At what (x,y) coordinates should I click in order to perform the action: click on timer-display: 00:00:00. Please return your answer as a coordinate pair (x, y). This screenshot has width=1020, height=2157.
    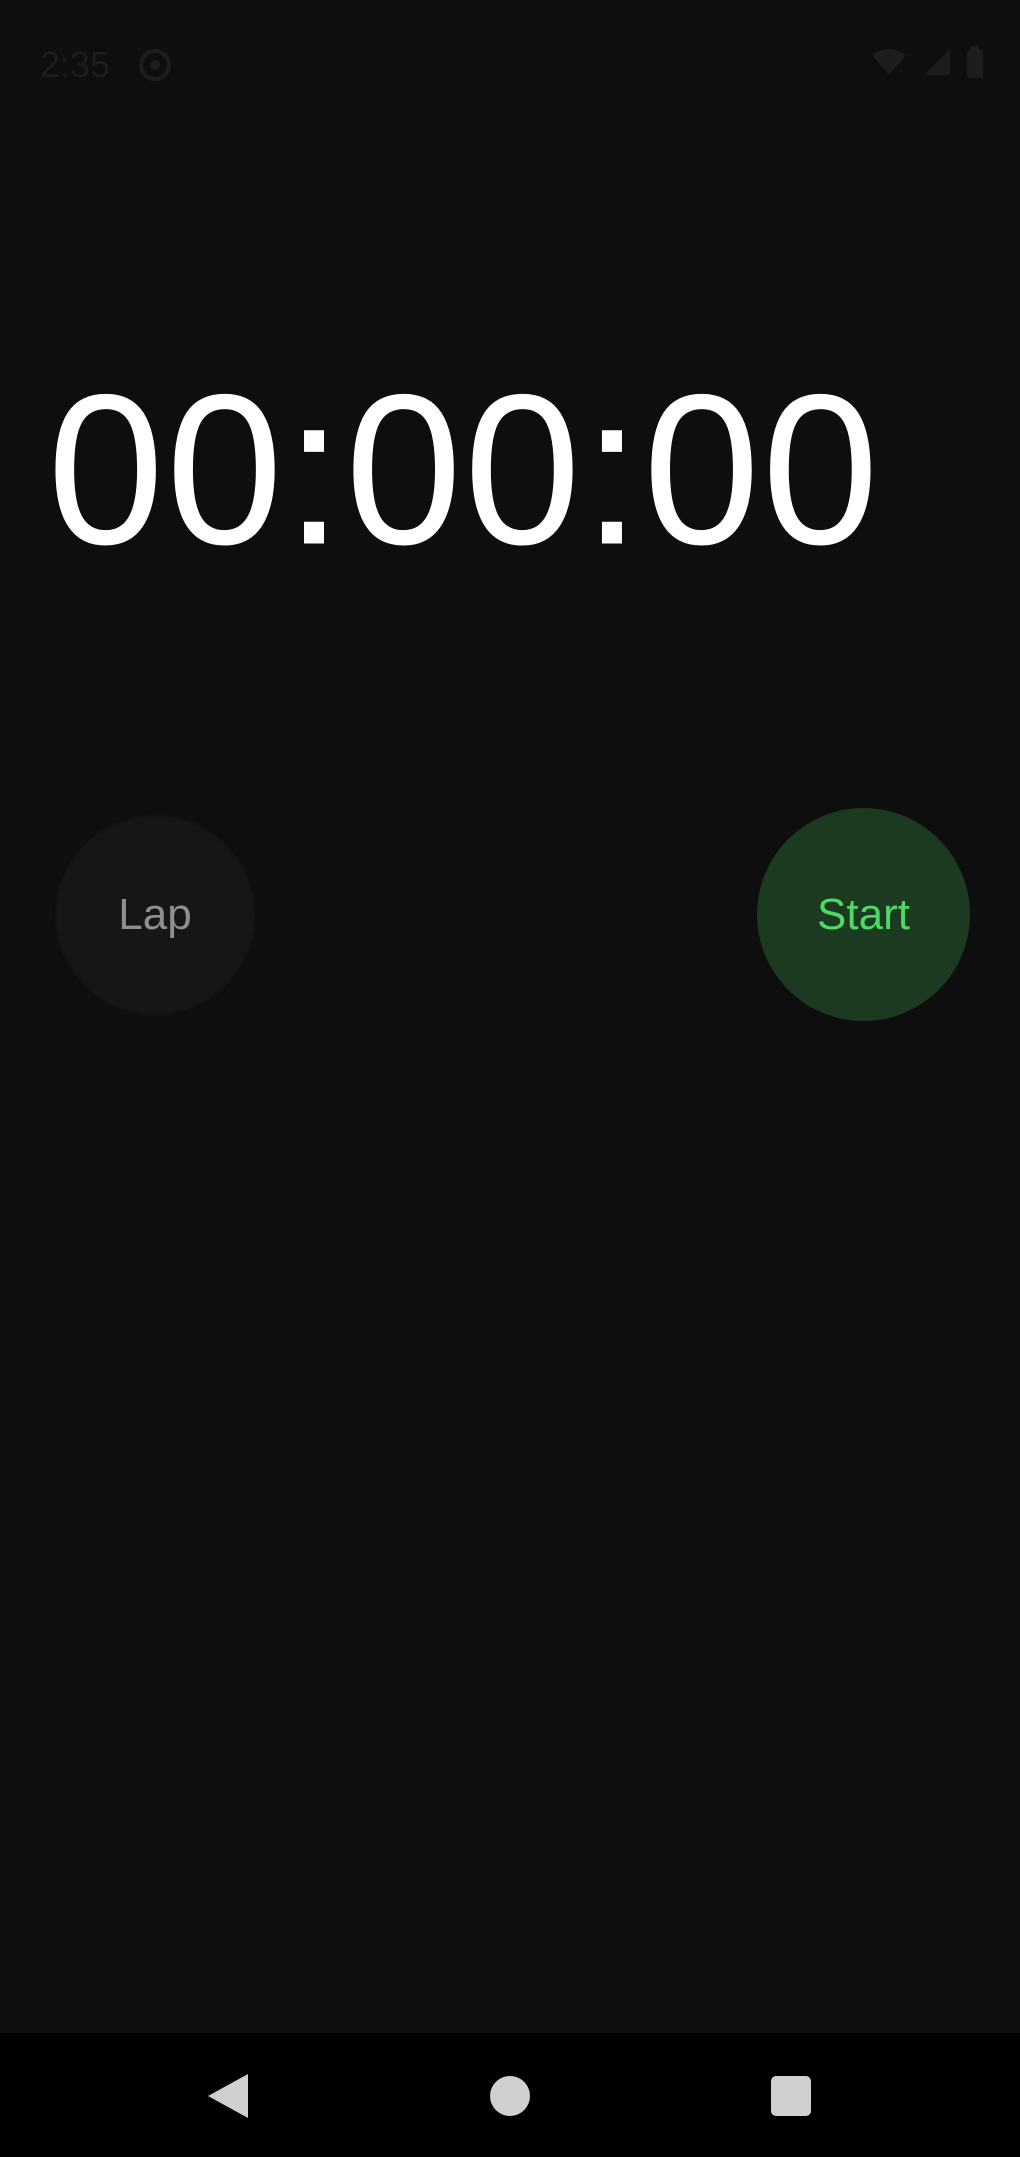
    Looking at the image, I should click on (510, 469).